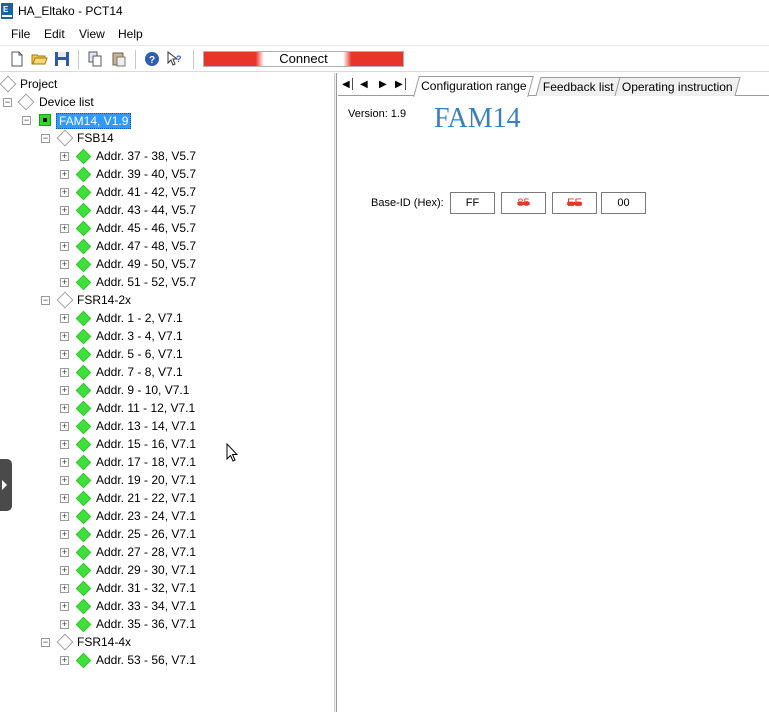  I want to click on tree-node-device: + Addr. 17 - 18, V7.1, so click(167, 462).